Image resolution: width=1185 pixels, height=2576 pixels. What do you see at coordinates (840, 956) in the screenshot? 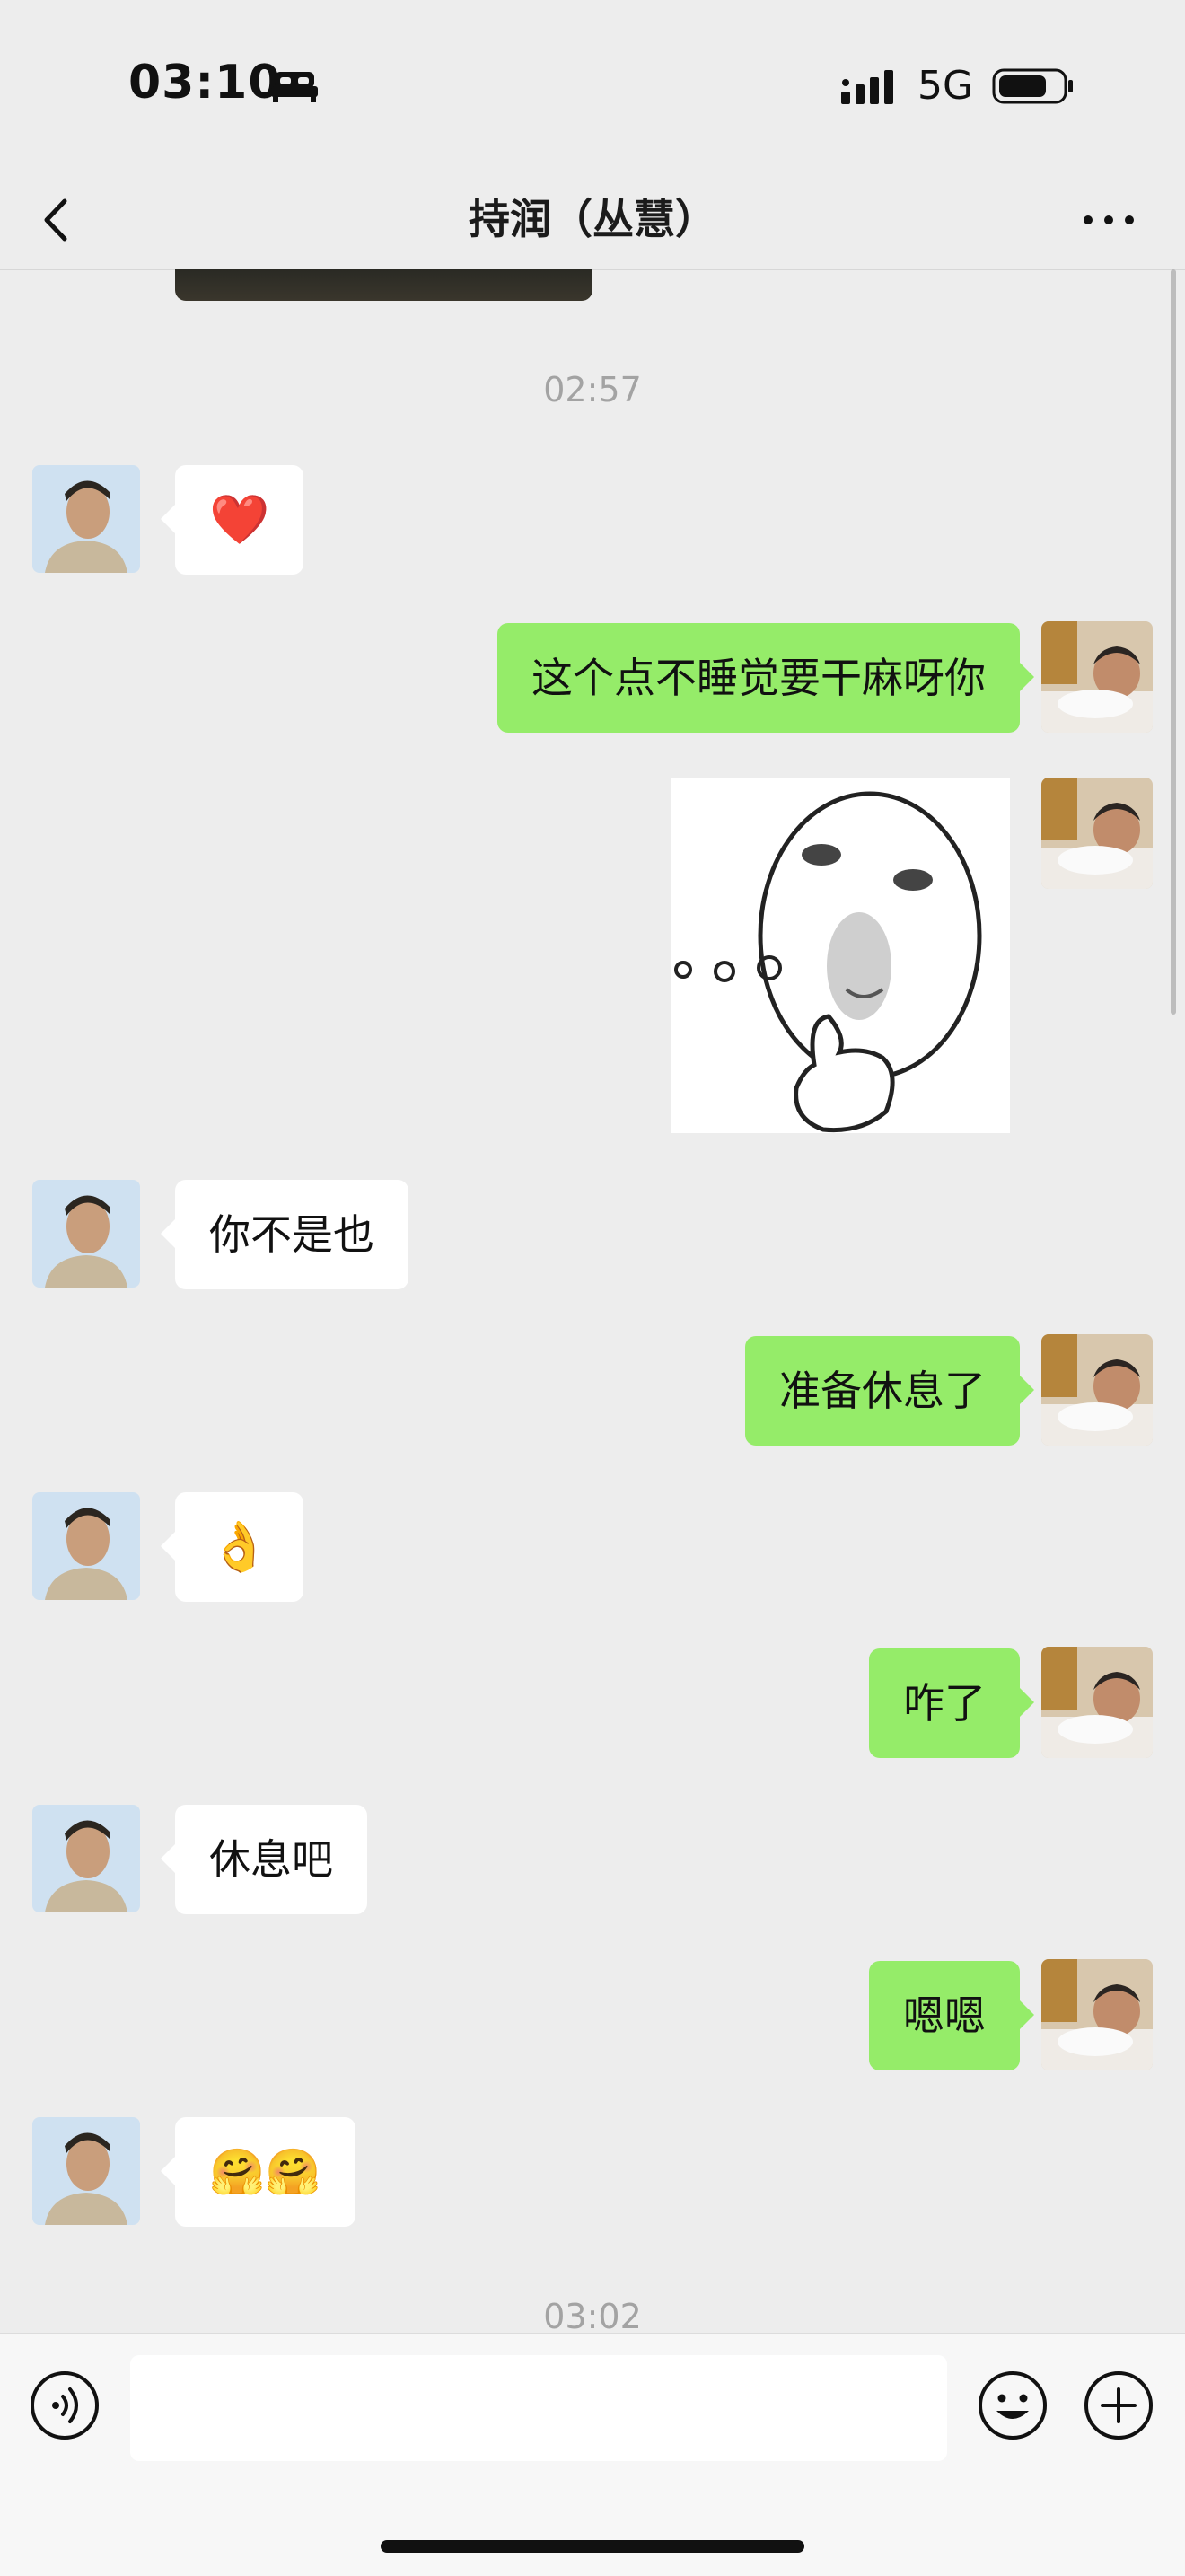
I see `thinking-face-sticker` at bounding box center [840, 956].